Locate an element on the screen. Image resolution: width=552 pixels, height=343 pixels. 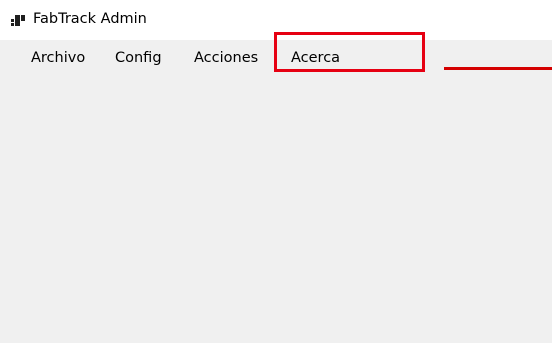
menu-bar: Archivo Config Acciones Acerca is located at coordinates (276, 58).